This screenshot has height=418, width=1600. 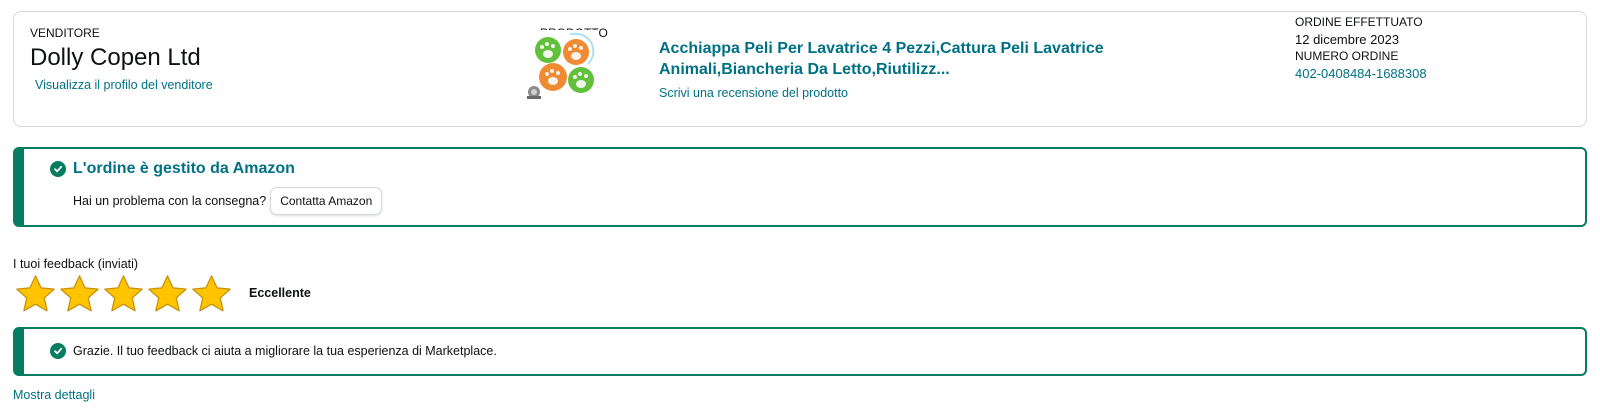 What do you see at coordinates (894, 93) in the screenshot?
I see `write-review-link: Scrivi una recensione del prodotto` at bounding box center [894, 93].